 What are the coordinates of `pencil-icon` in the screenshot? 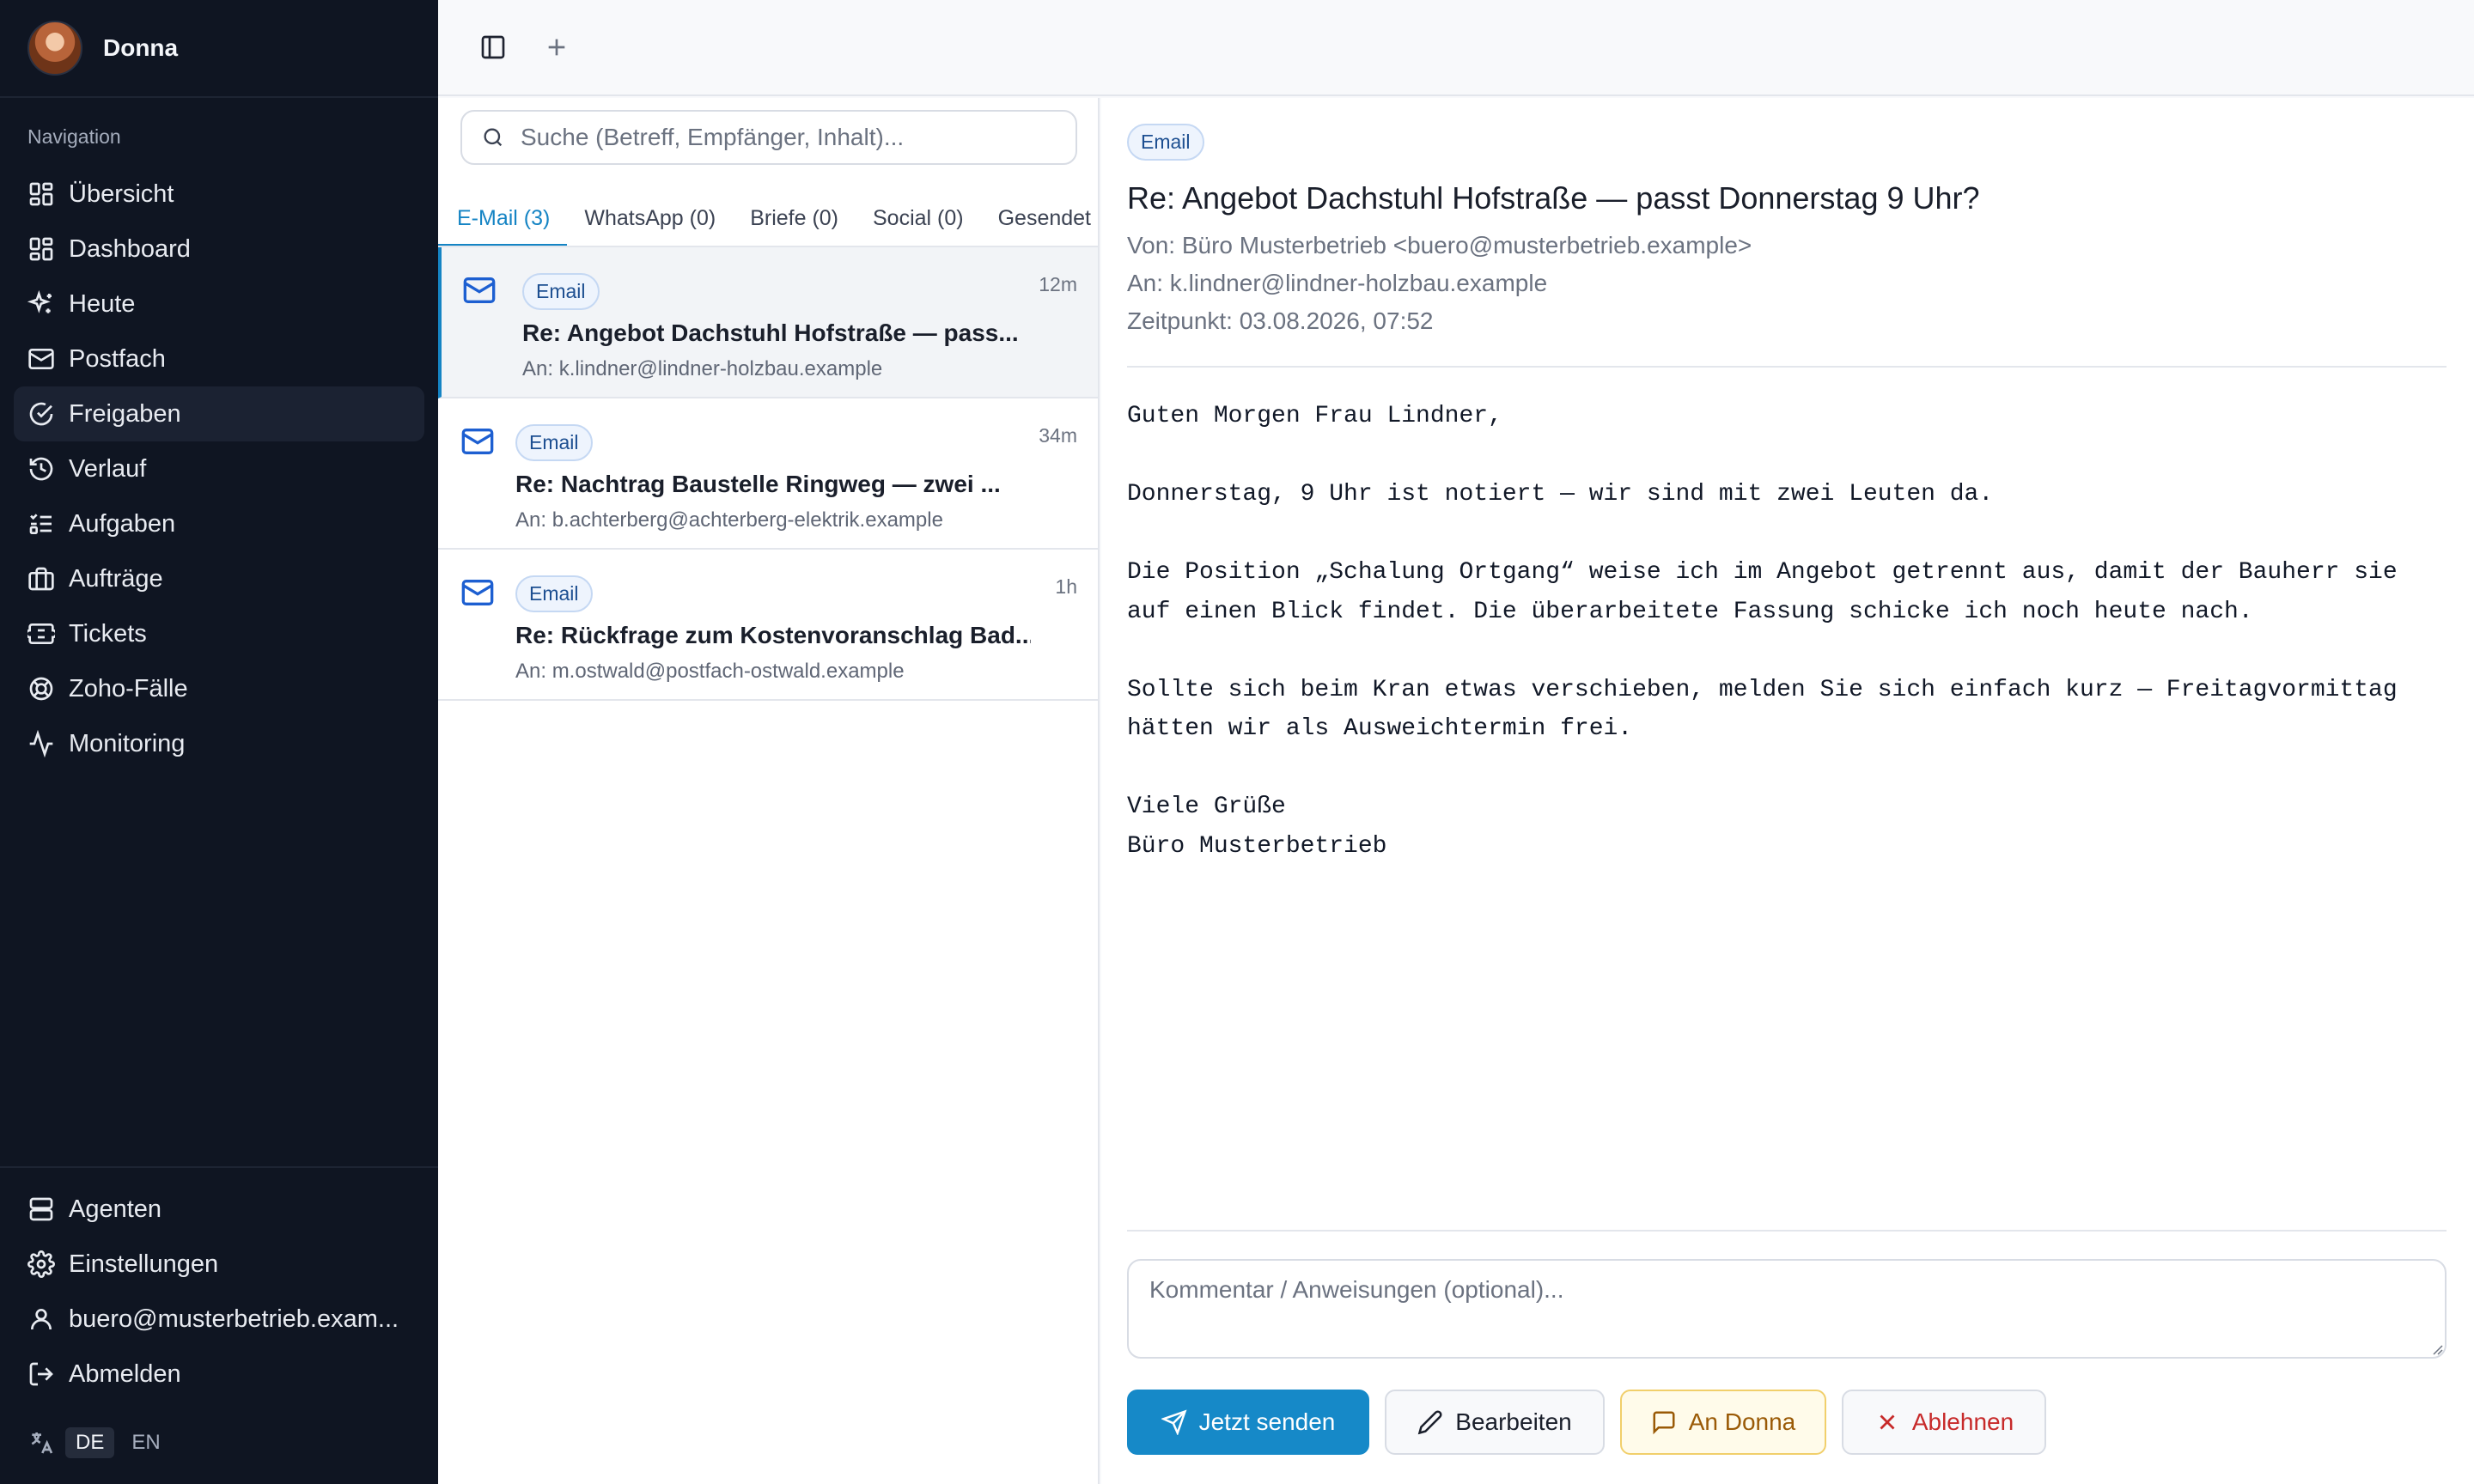 It's located at (1429, 1423).